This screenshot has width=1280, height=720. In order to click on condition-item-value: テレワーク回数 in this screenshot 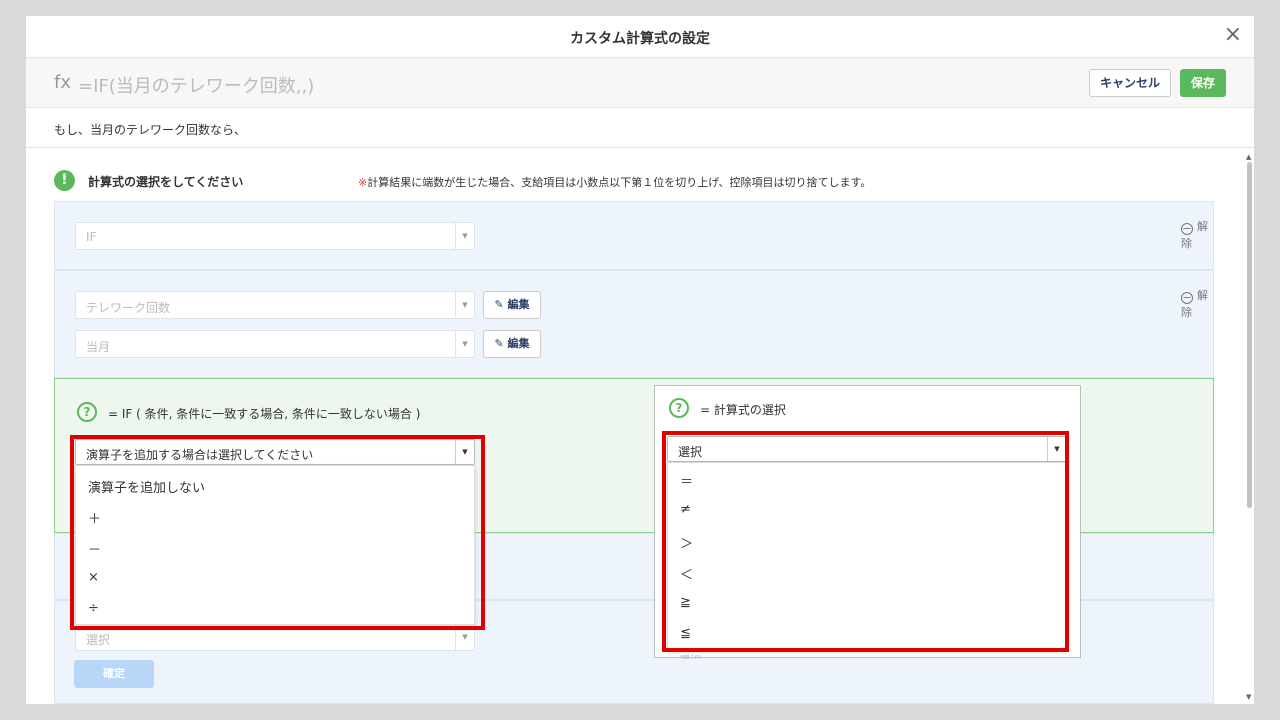, I will do `click(128, 308)`.